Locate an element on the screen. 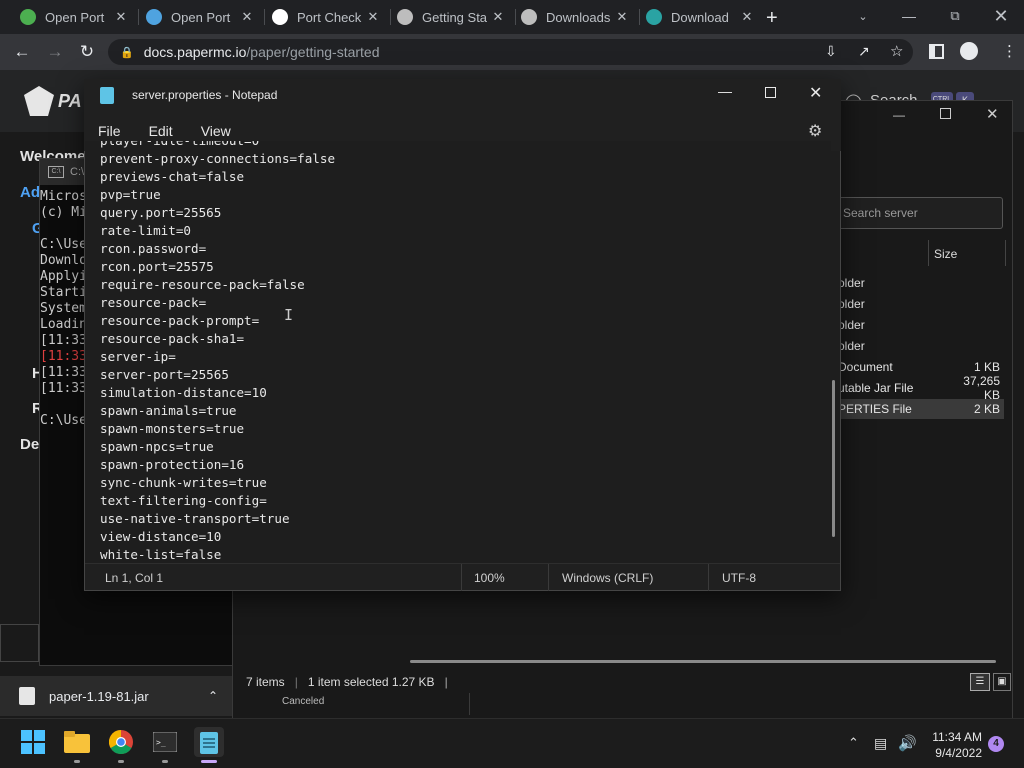 This screenshot has height=768, width=1024. running-indicator is located at coordinates (165, 761).